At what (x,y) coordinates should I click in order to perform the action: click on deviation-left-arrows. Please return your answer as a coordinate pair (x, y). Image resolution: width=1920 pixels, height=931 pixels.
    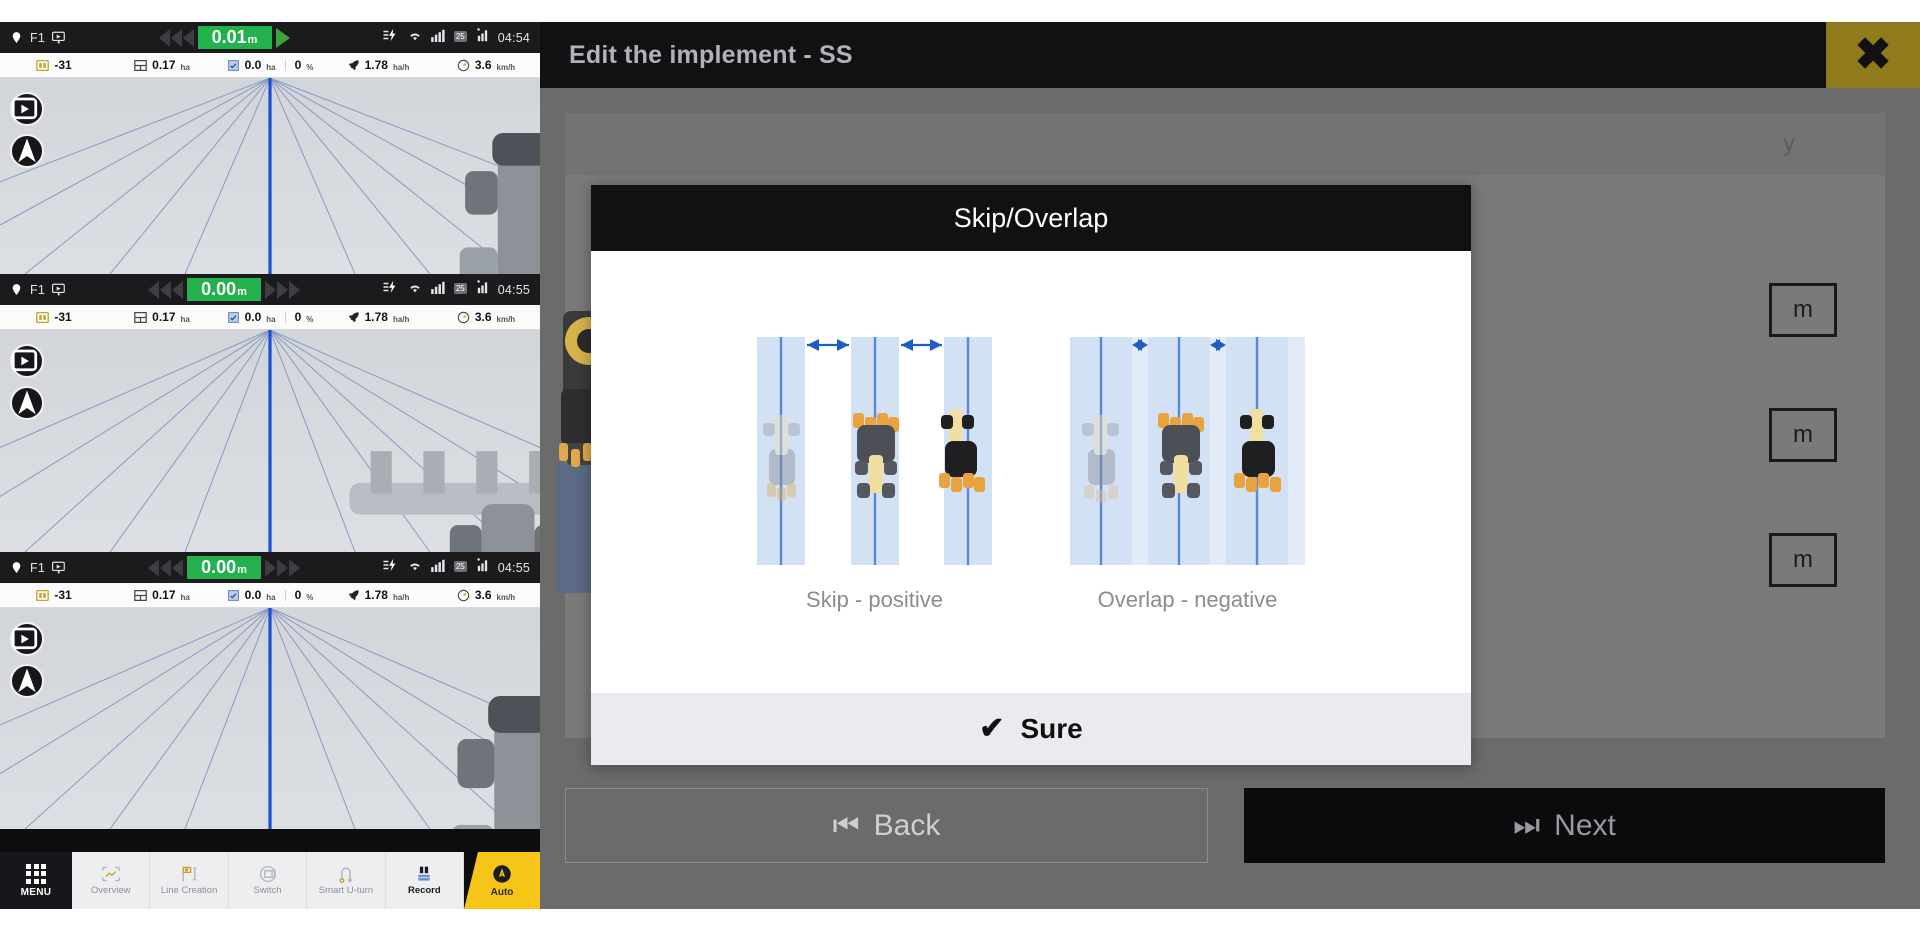
    Looking at the image, I should click on (165, 567).